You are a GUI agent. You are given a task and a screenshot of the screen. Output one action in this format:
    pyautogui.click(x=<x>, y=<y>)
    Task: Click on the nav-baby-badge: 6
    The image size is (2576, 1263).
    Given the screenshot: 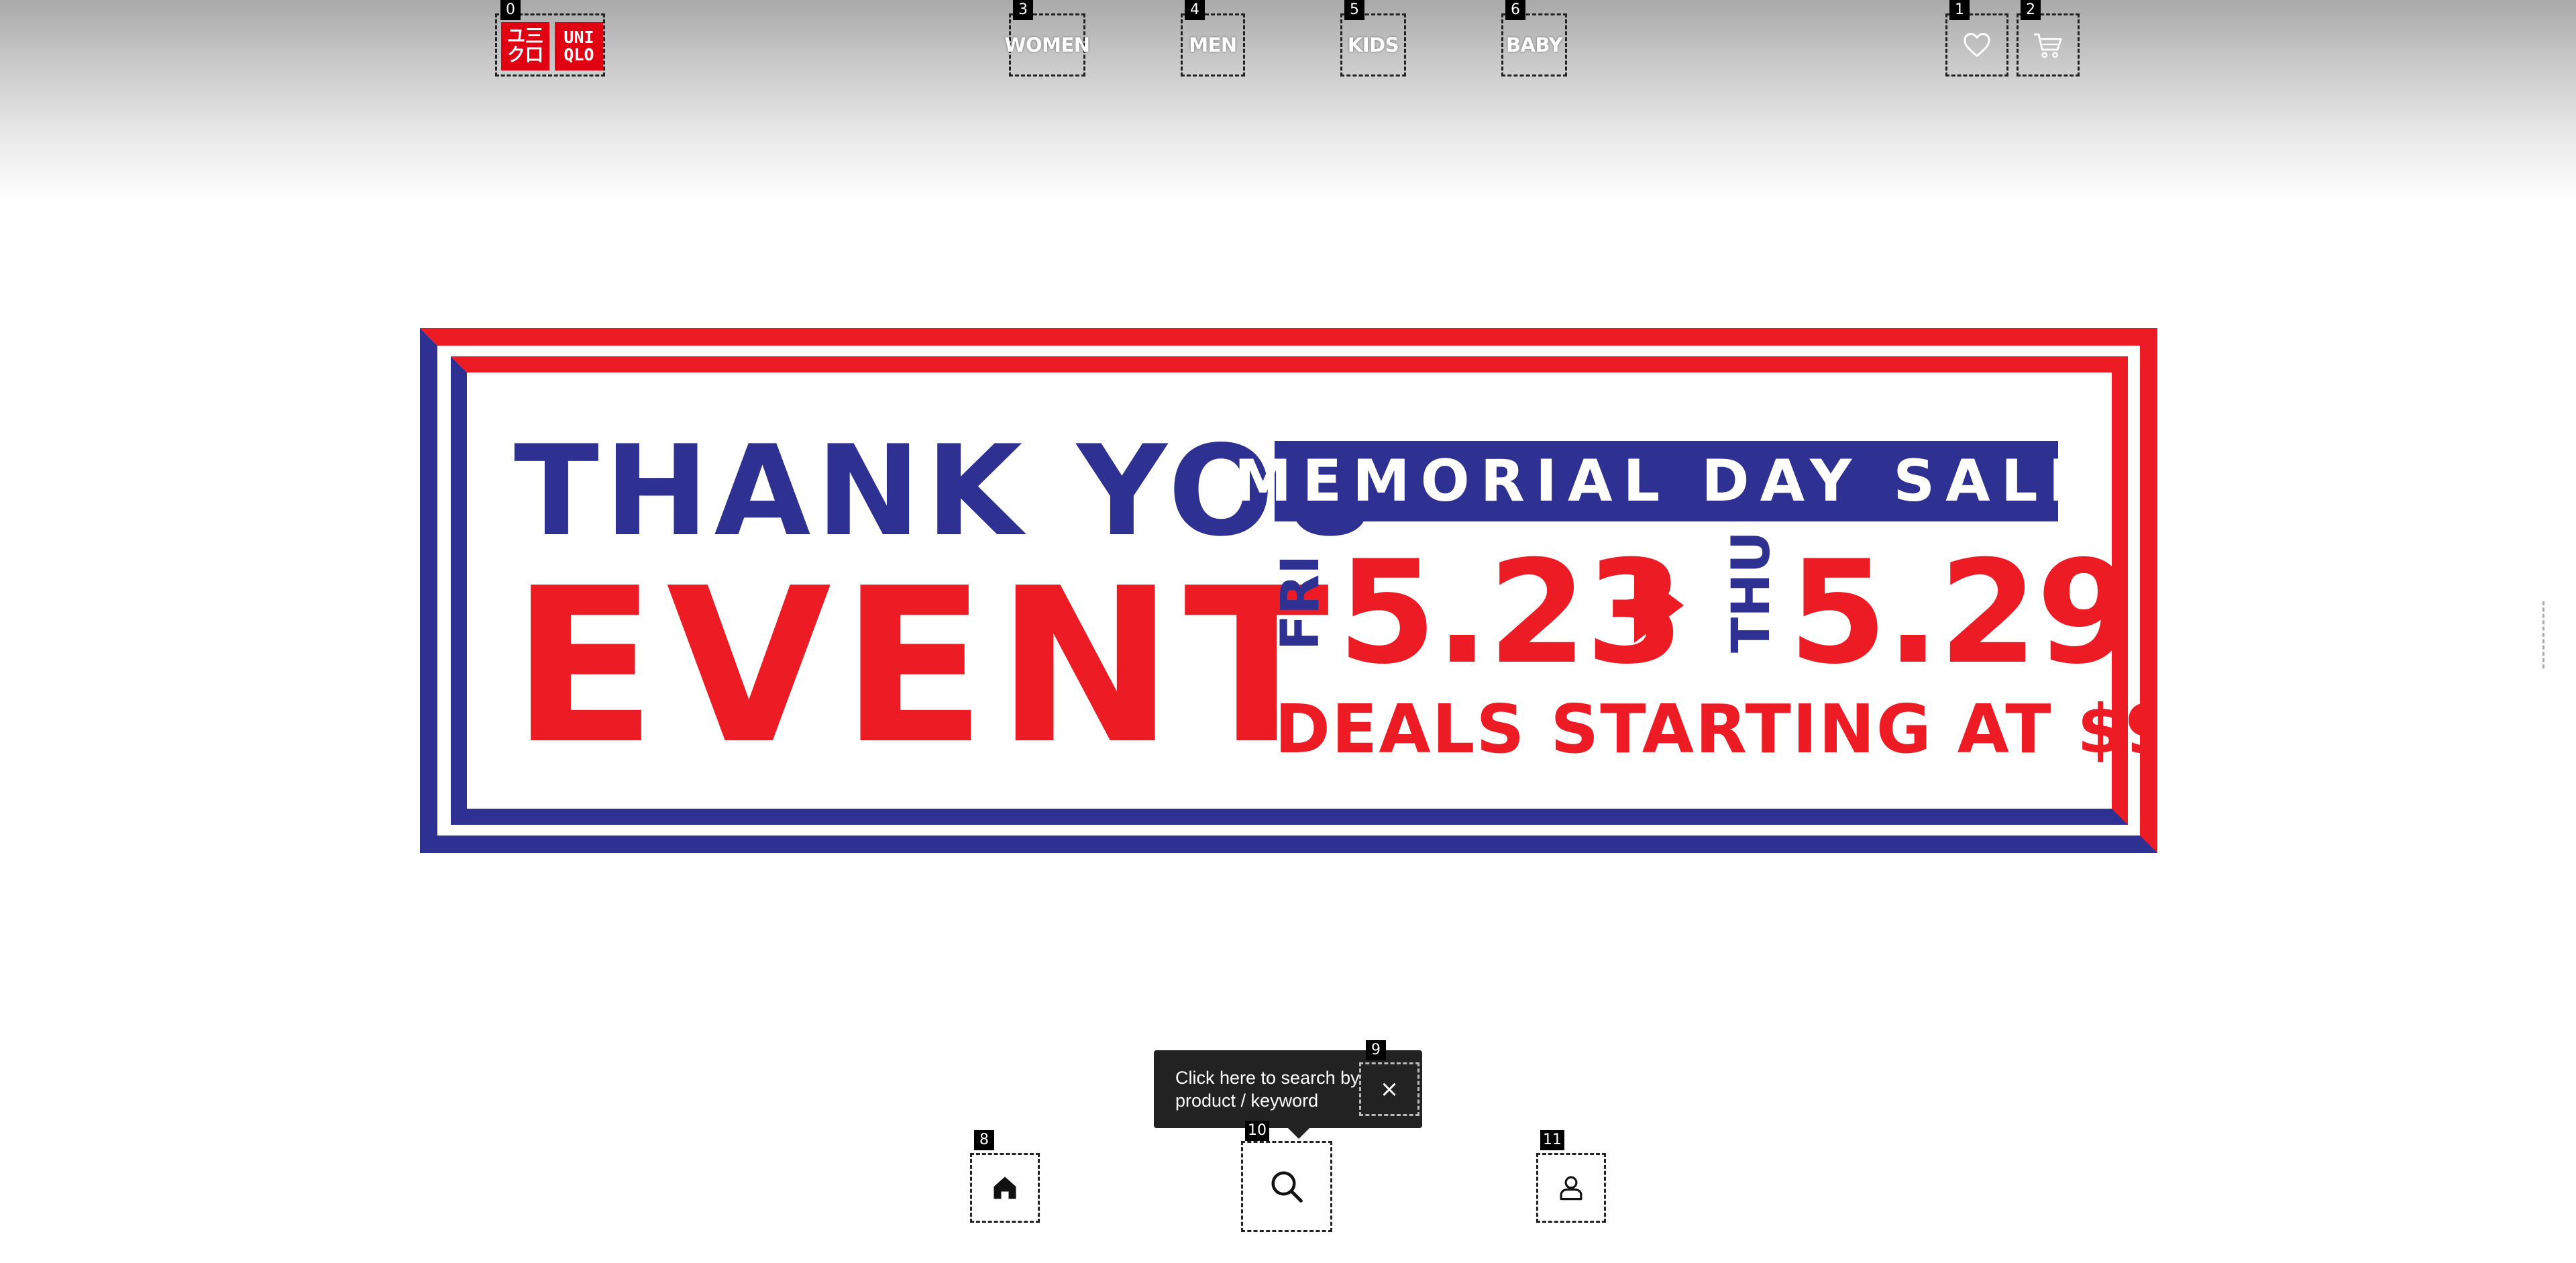 What is the action you would take?
    pyautogui.click(x=1515, y=10)
    